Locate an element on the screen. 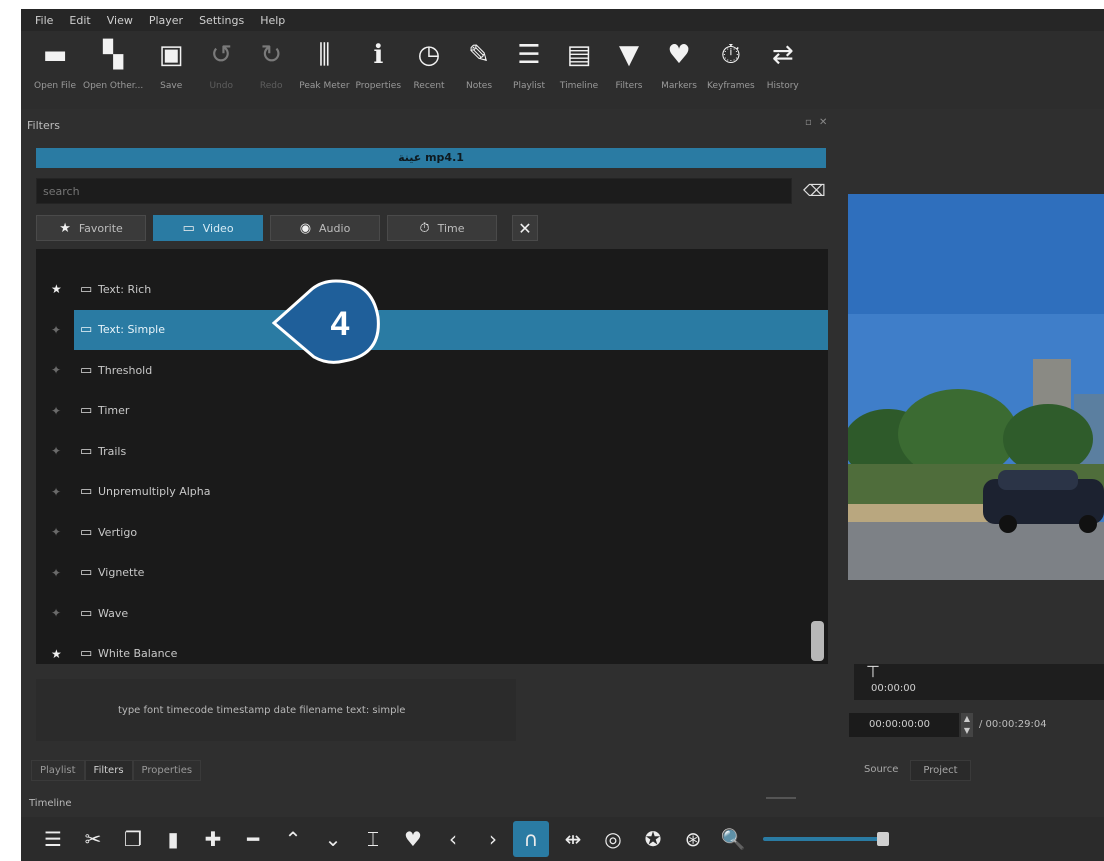 The image size is (1104, 861). ripple-icon: ◎ is located at coordinates (613, 839).